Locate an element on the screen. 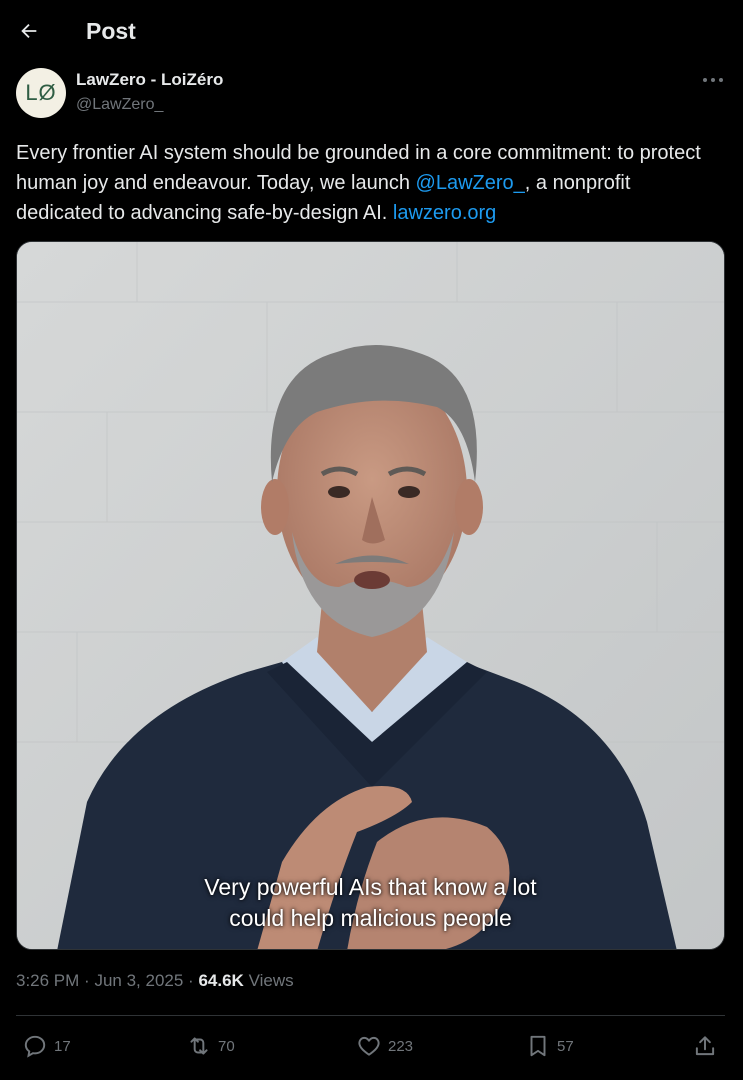 The width and height of the screenshot is (743, 1080). like-count: 223 is located at coordinates (401, 1046).